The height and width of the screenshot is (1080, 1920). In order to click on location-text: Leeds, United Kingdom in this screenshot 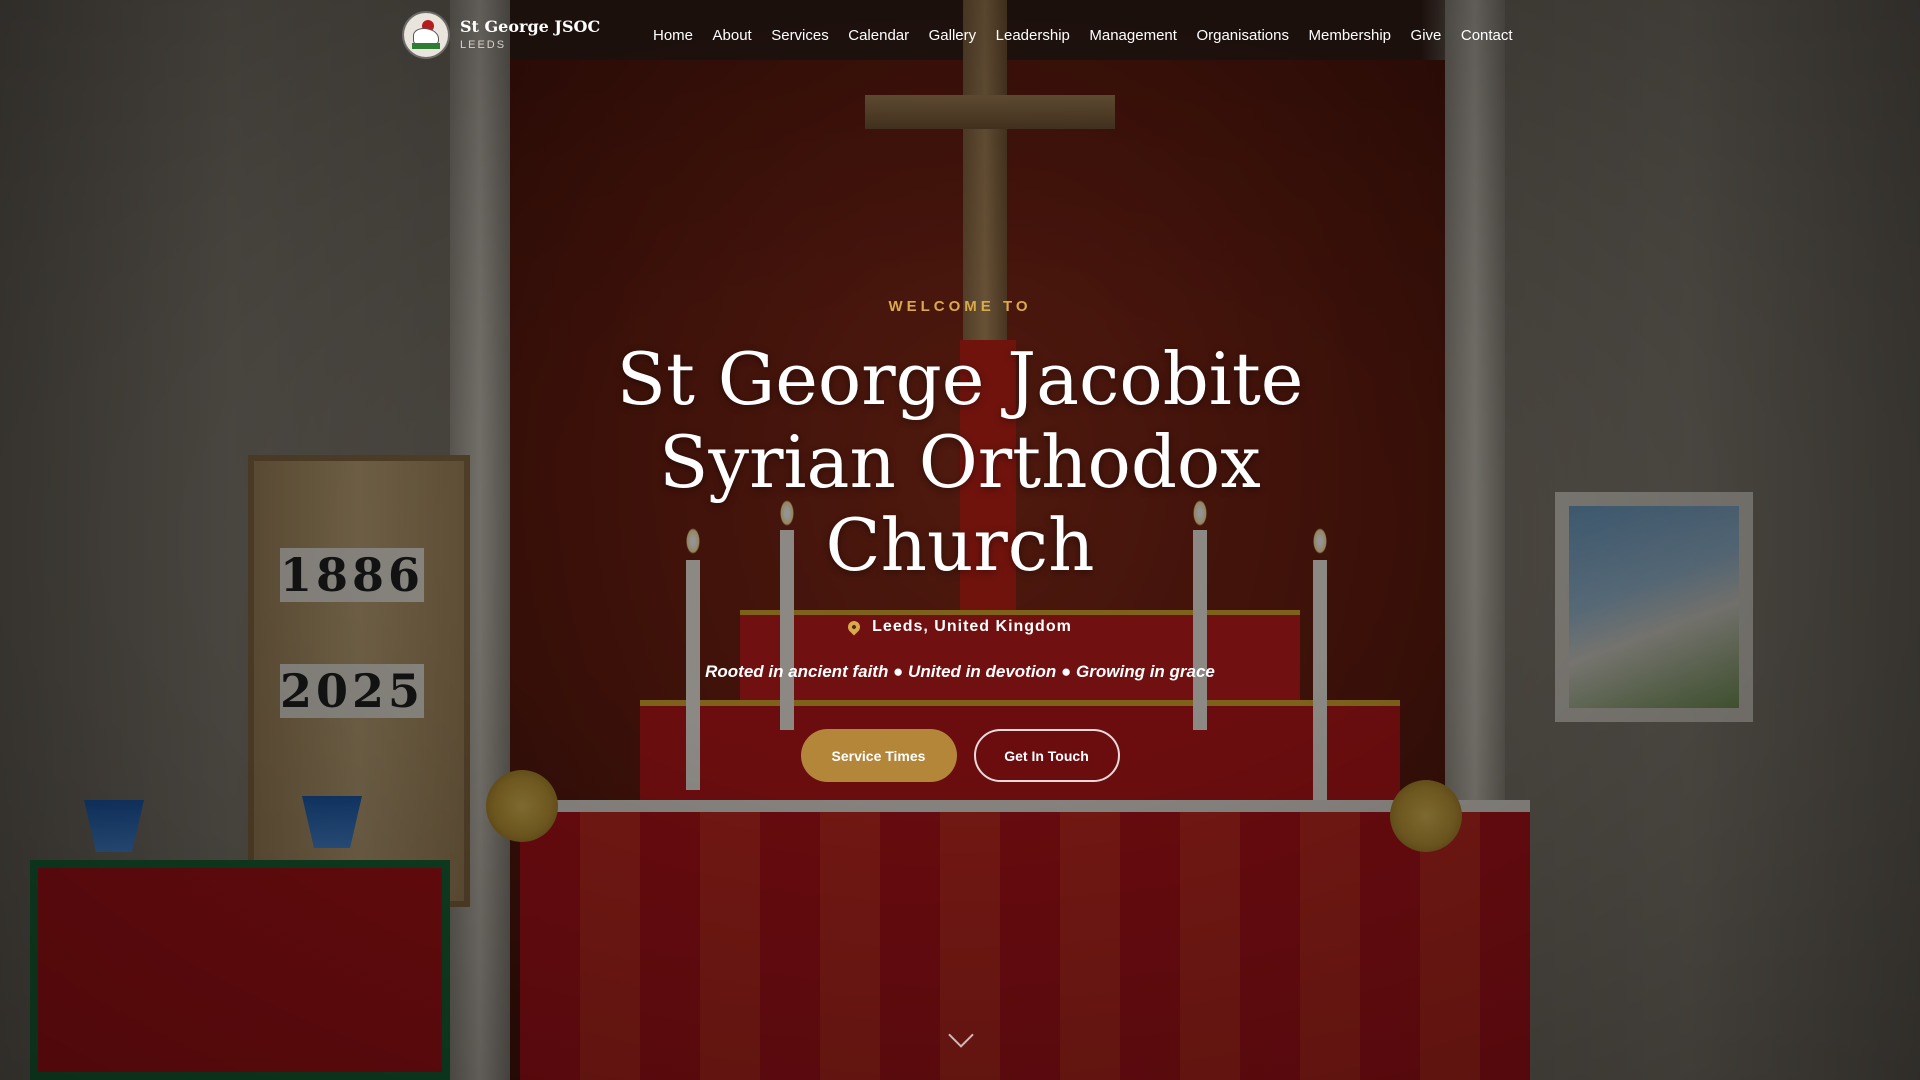, I will do `click(972, 626)`.